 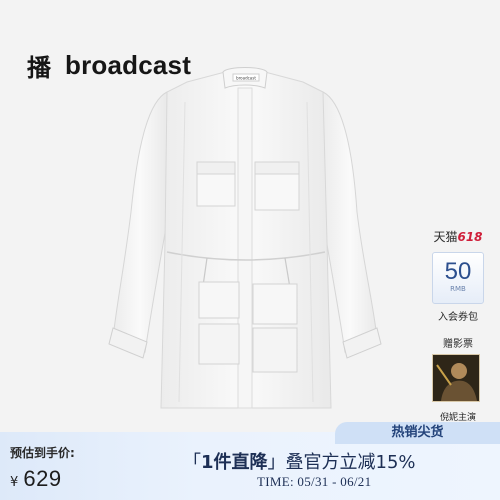 What do you see at coordinates (39, 68) in the screenshot?
I see `brand-chinese-name: 播` at bounding box center [39, 68].